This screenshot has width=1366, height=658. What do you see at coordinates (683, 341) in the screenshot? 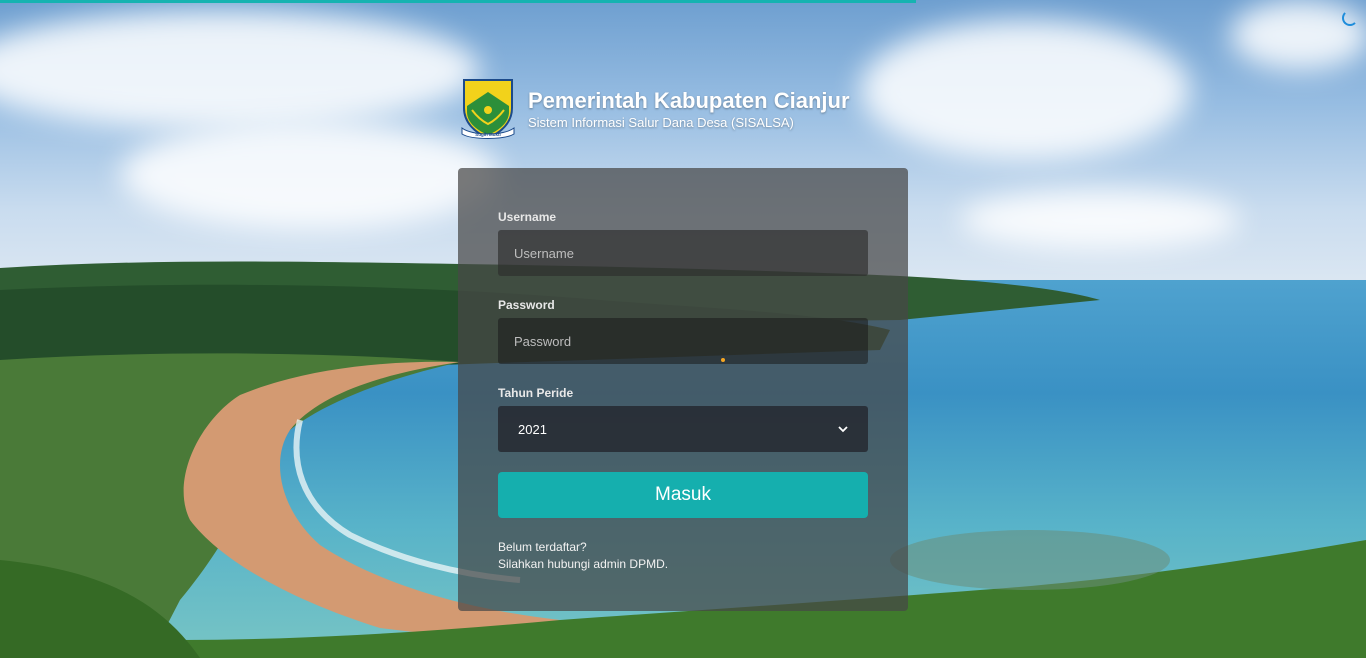
I see `password-input` at bounding box center [683, 341].